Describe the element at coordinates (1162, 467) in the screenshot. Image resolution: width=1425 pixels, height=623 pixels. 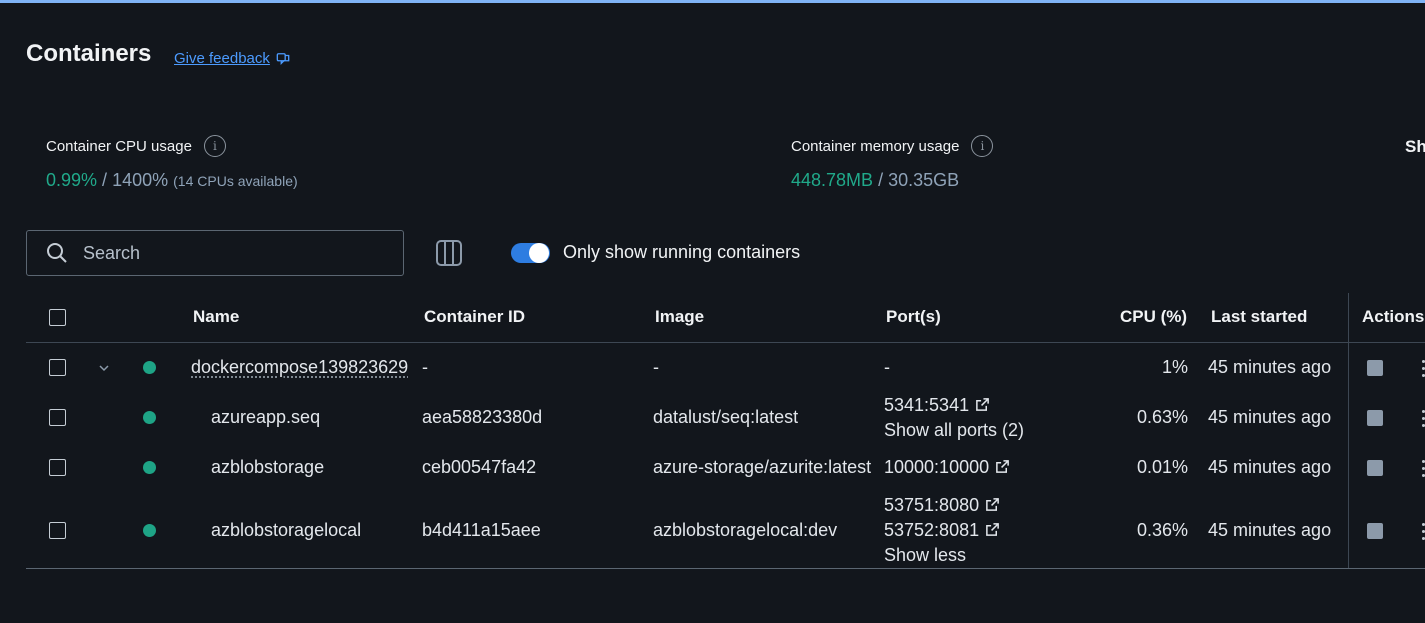
I see `container-cpu: 0.01%` at that location.